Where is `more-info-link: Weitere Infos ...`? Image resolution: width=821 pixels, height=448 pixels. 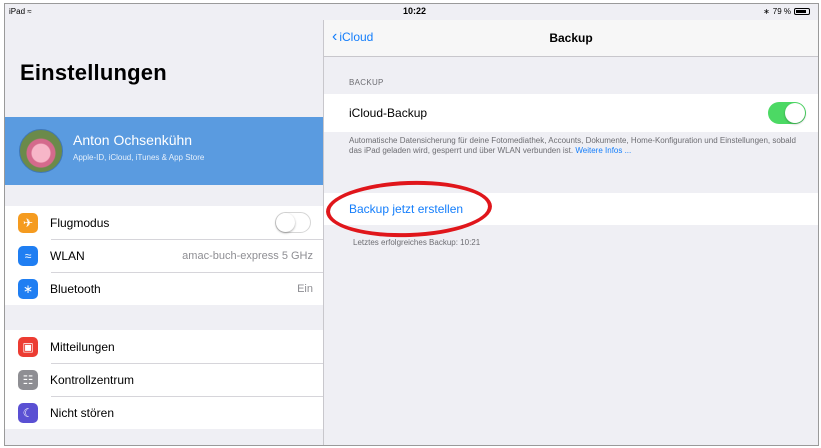 more-info-link: Weitere Infos ... is located at coordinates (603, 150).